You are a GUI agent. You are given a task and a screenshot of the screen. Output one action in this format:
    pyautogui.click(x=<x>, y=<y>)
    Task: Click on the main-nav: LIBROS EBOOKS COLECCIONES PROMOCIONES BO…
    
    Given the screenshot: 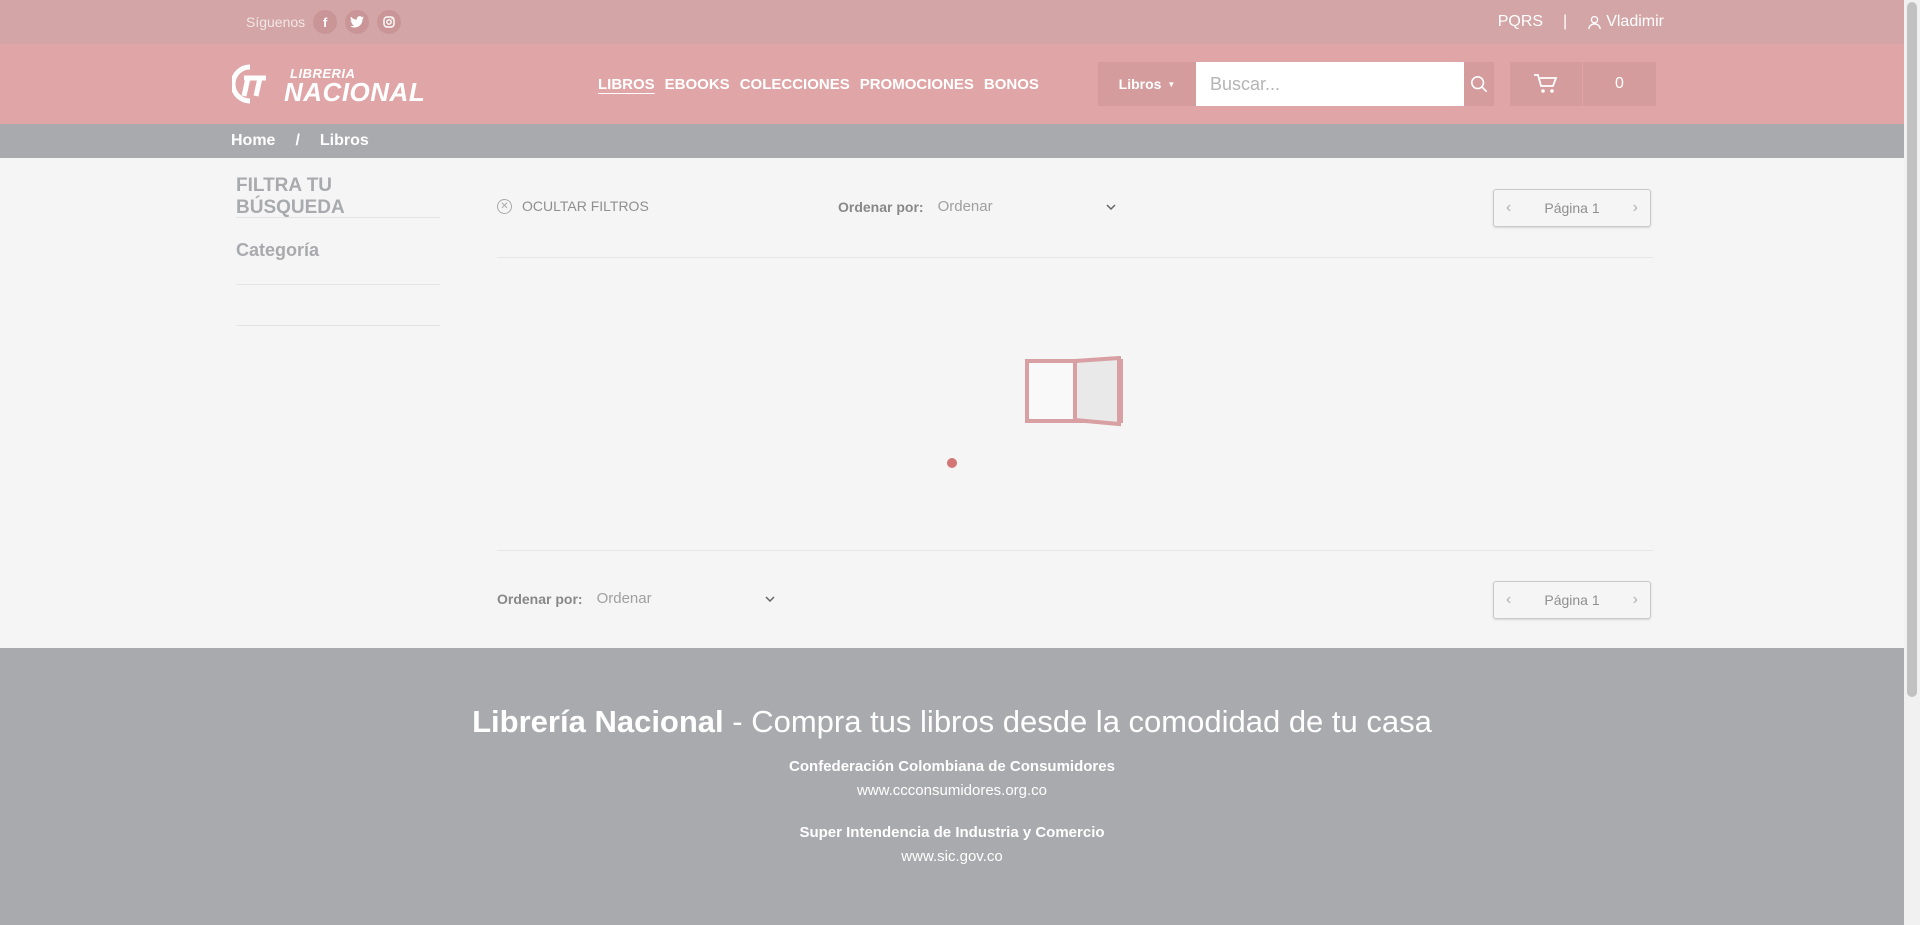 What is the action you would take?
    pyautogui.click(x=818, y=84)
    